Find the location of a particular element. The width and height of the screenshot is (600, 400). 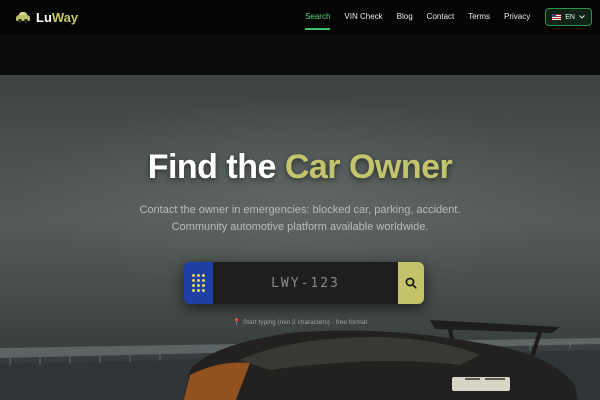

nav-link-terms: Terms is located at coordinates (479, 17).